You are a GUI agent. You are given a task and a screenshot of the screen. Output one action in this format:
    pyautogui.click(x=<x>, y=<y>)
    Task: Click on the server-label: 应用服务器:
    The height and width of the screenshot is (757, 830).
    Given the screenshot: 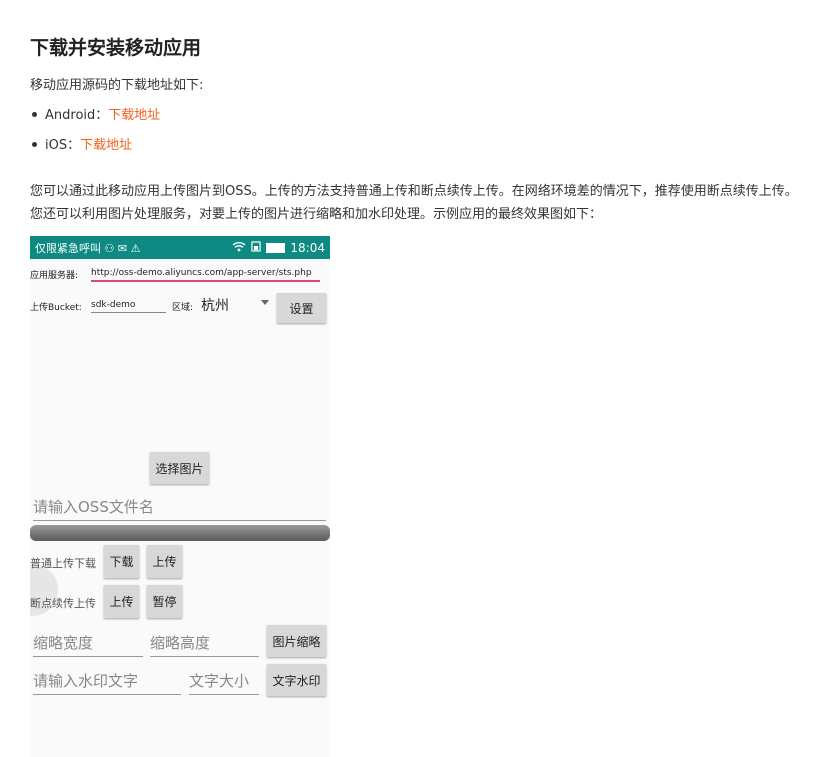 What is the action you would take?
    pyautogui.click(x=54, y=276)
    